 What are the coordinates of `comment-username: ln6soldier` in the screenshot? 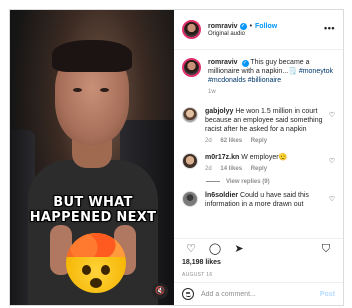 It's located at (221, 195).